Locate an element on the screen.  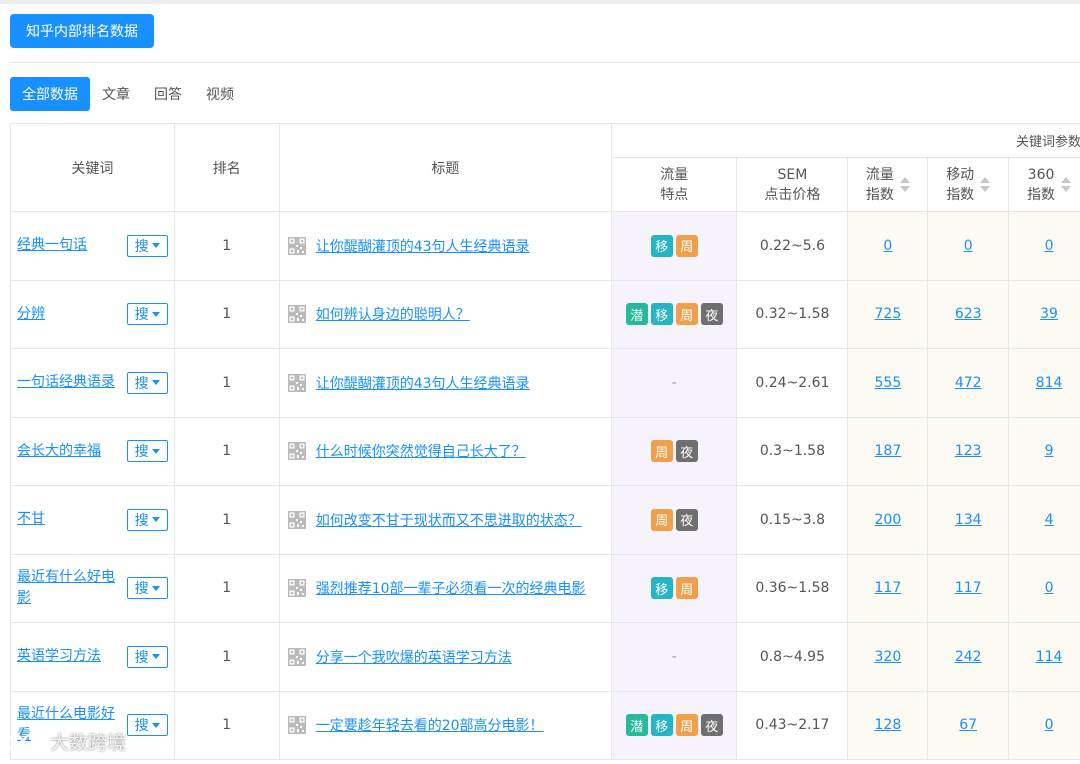
title-link: 什么时候你突然觉得自己长大了？ is located at coordinates (421, 452).